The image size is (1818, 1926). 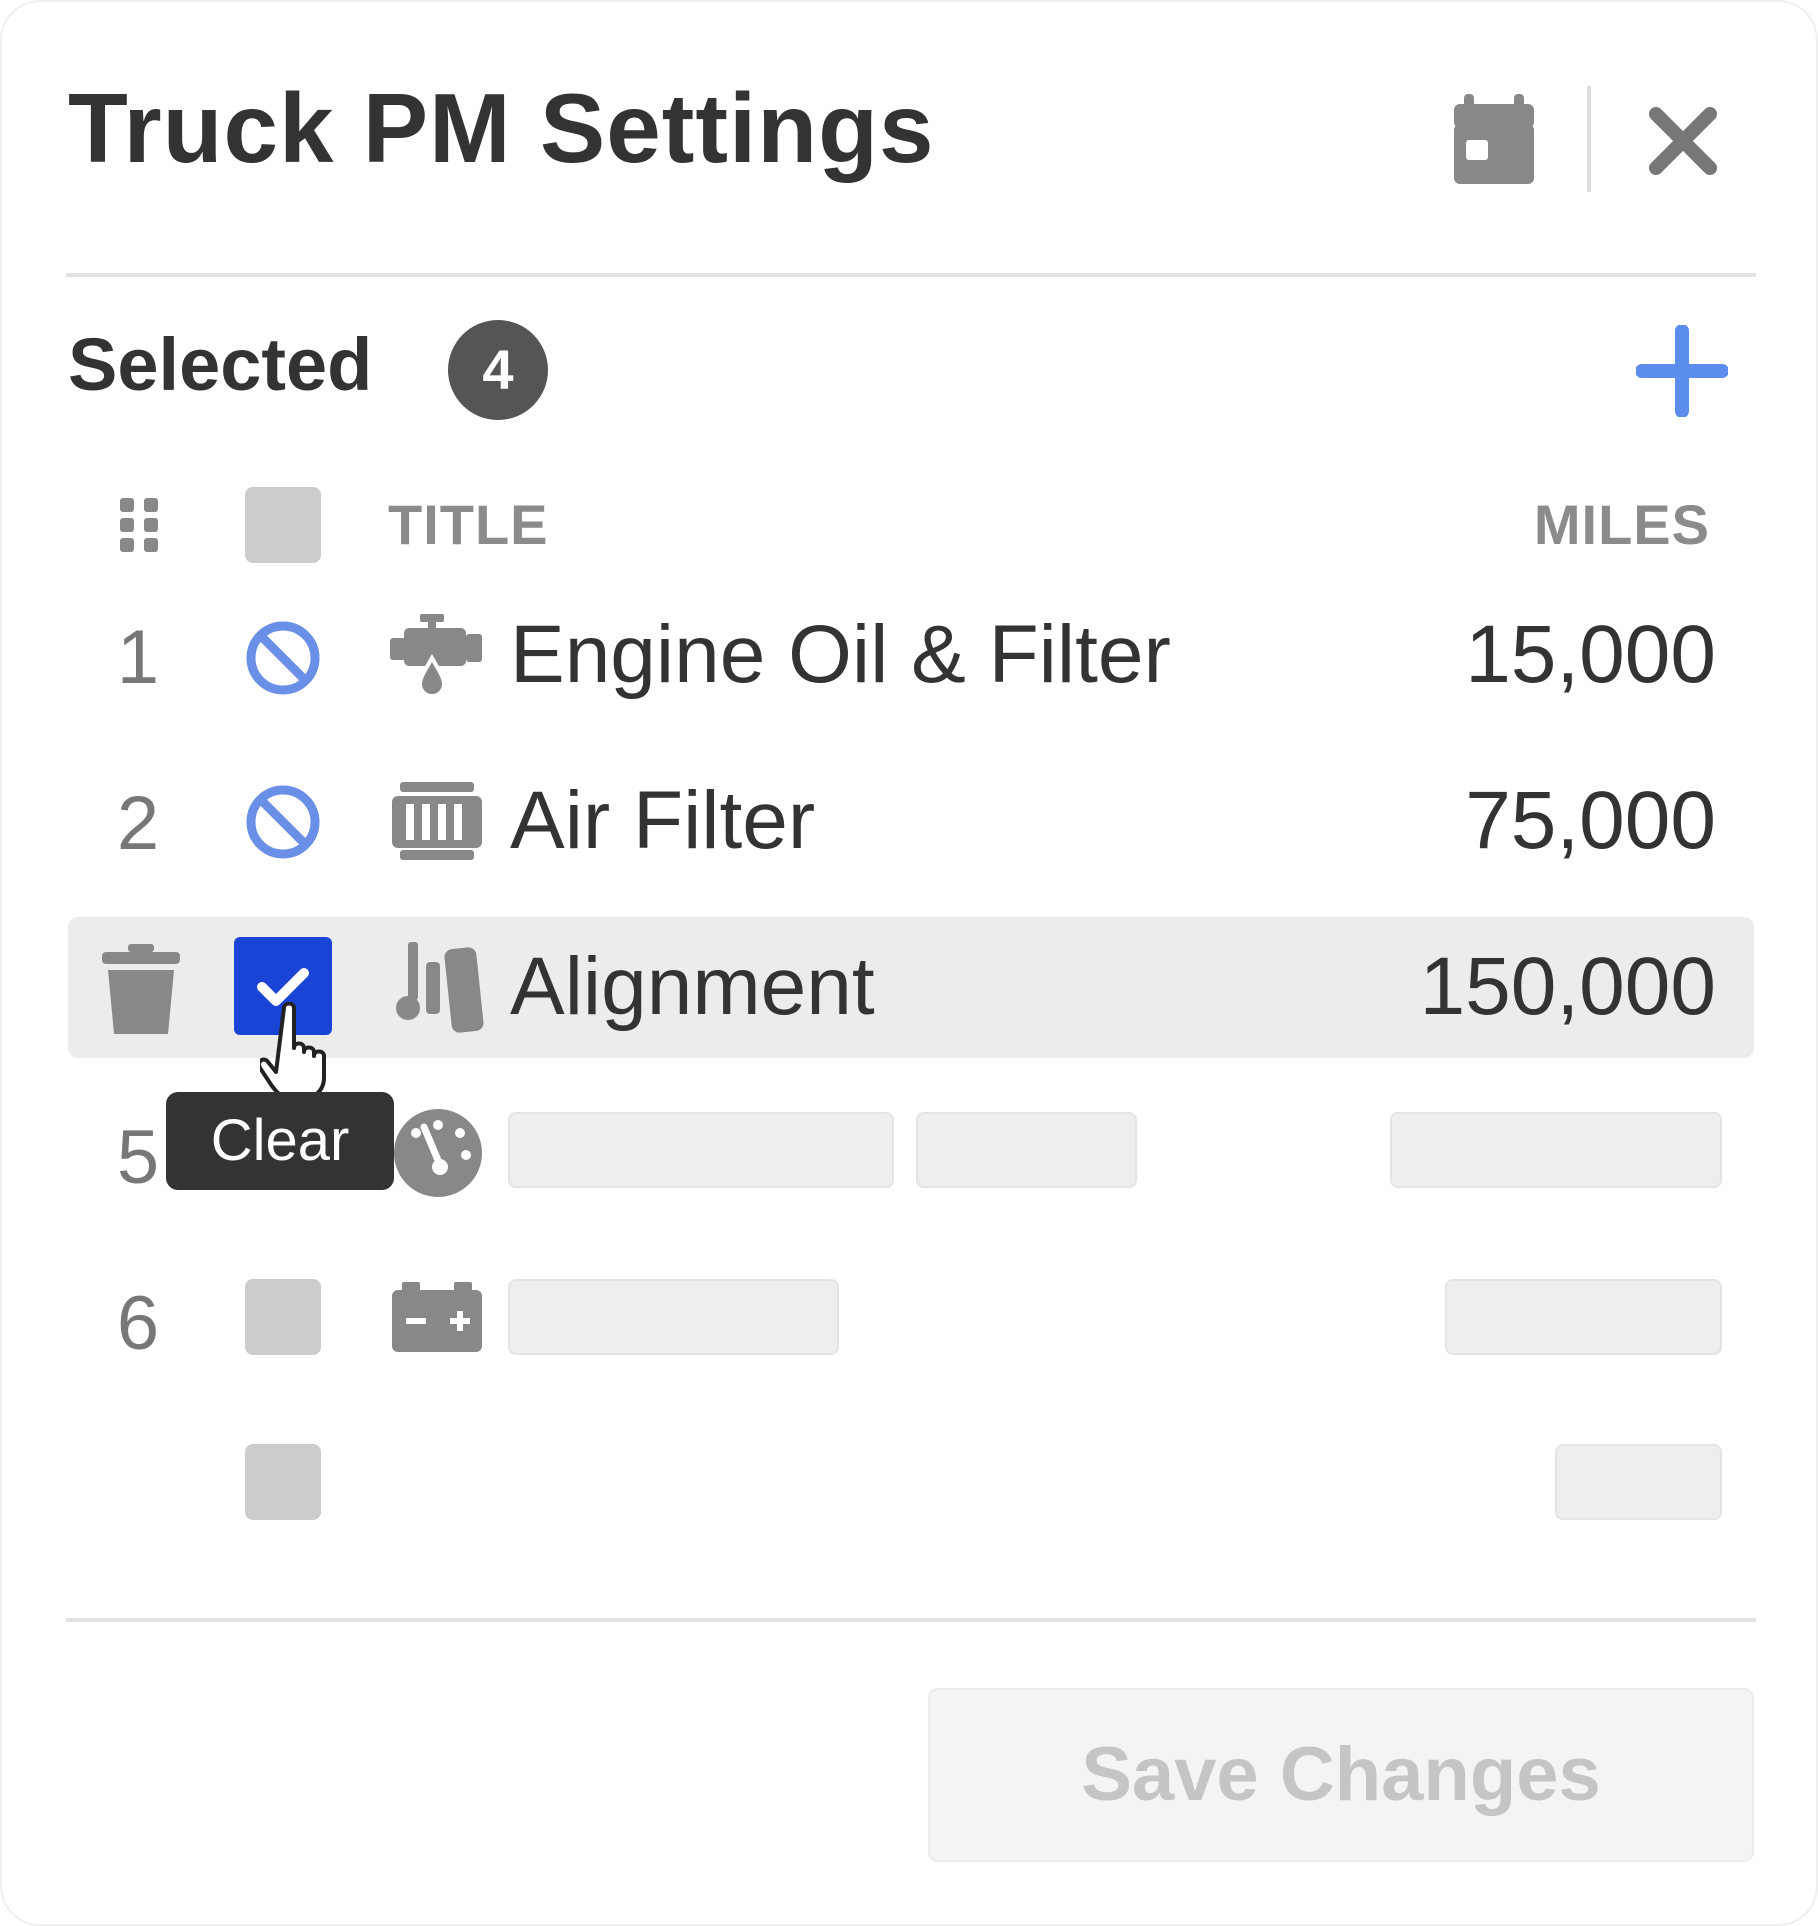 I want to click on column-header-miles: MILES, so click(x=1621, y=524).